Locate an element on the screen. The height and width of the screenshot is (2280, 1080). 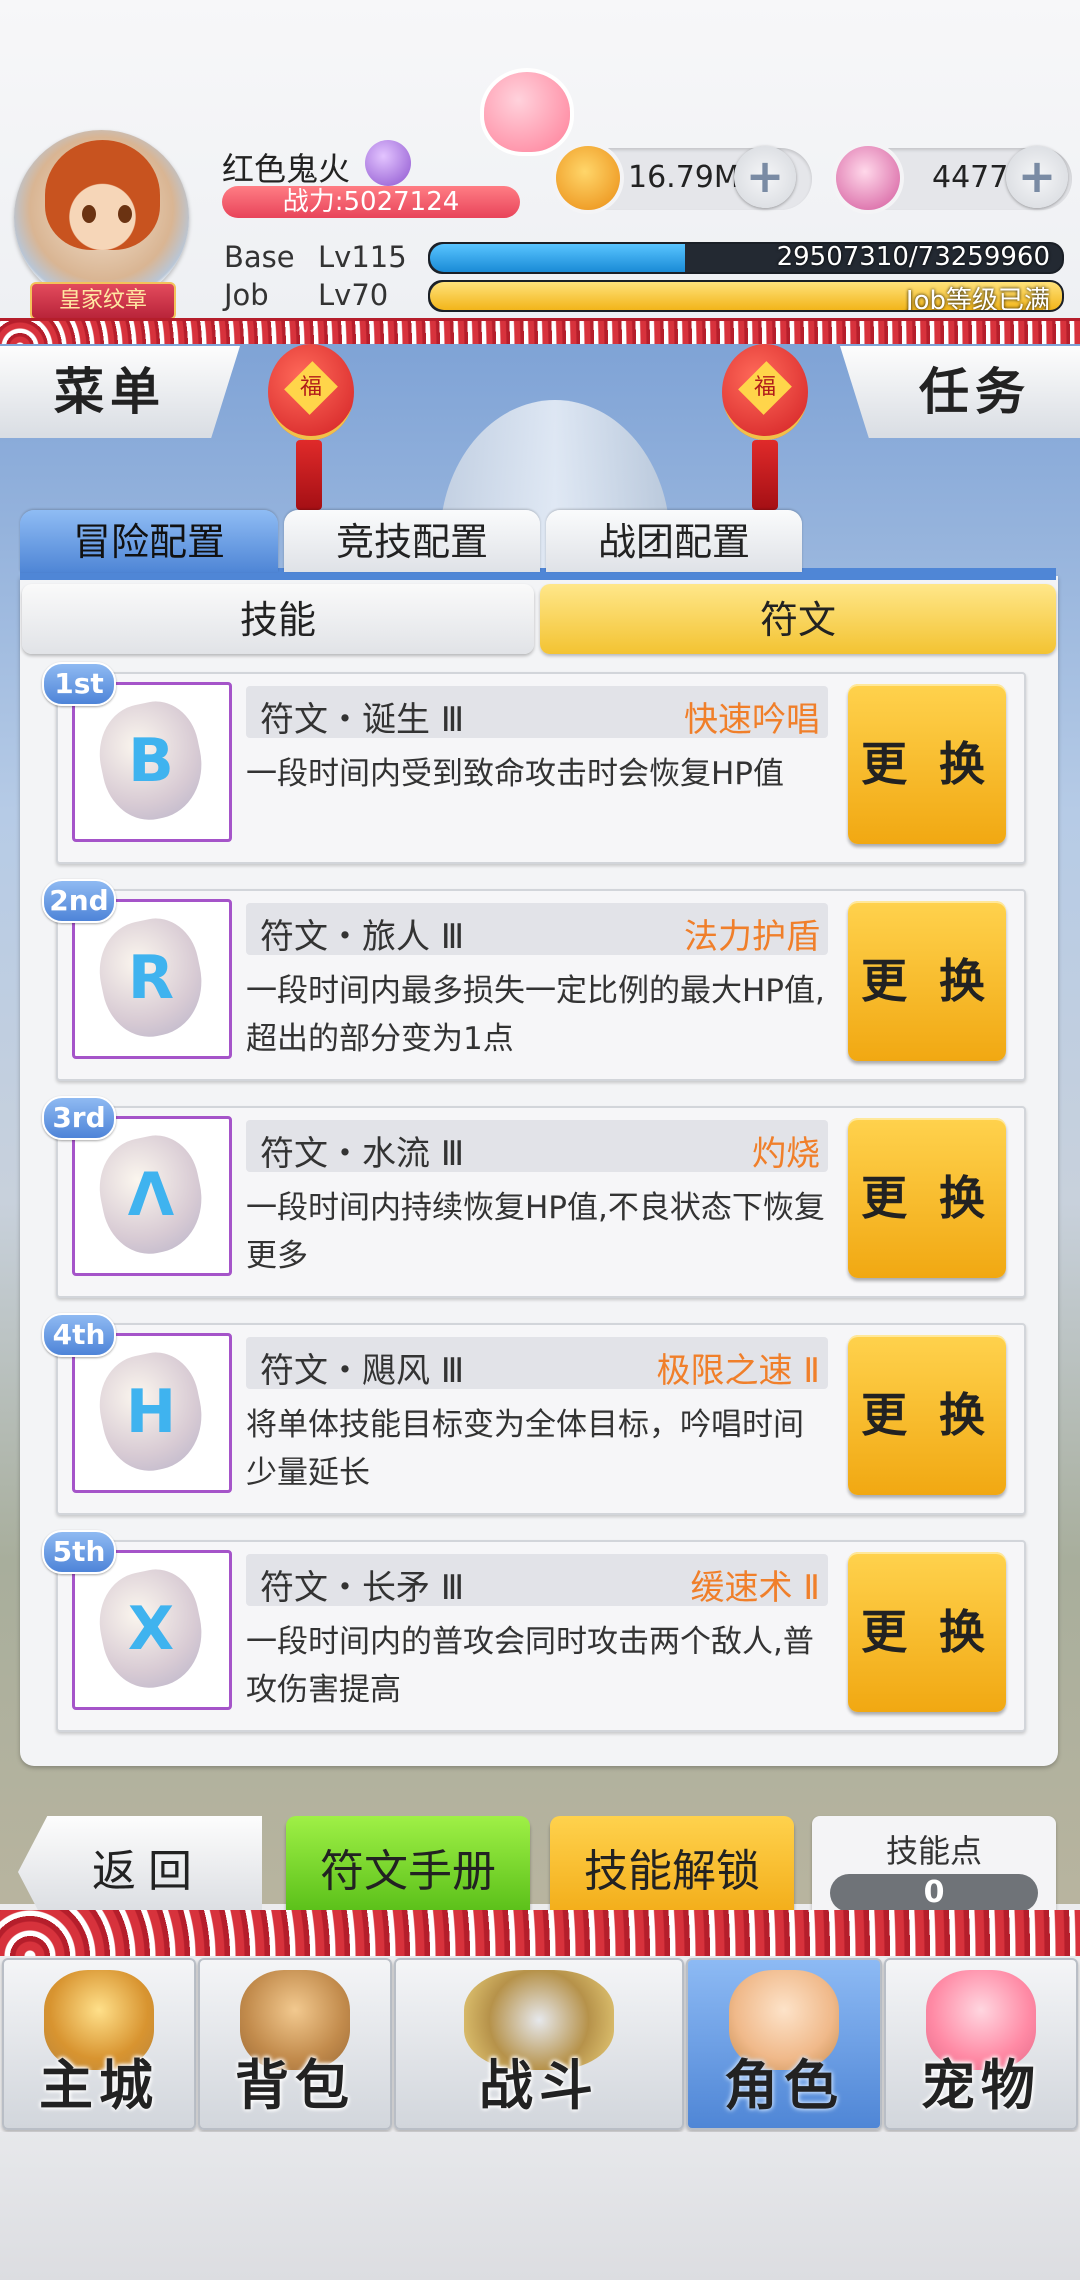
title-gem-icon is located at coordinates (388, 163).